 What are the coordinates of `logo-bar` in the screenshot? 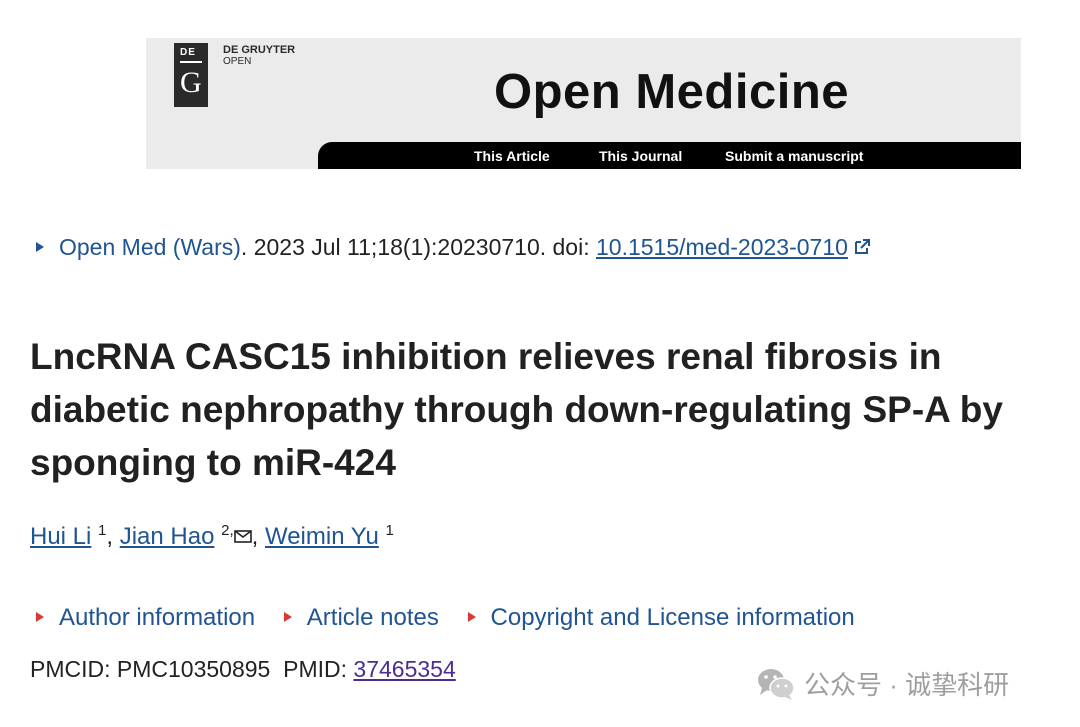 It's located at (191, 62).